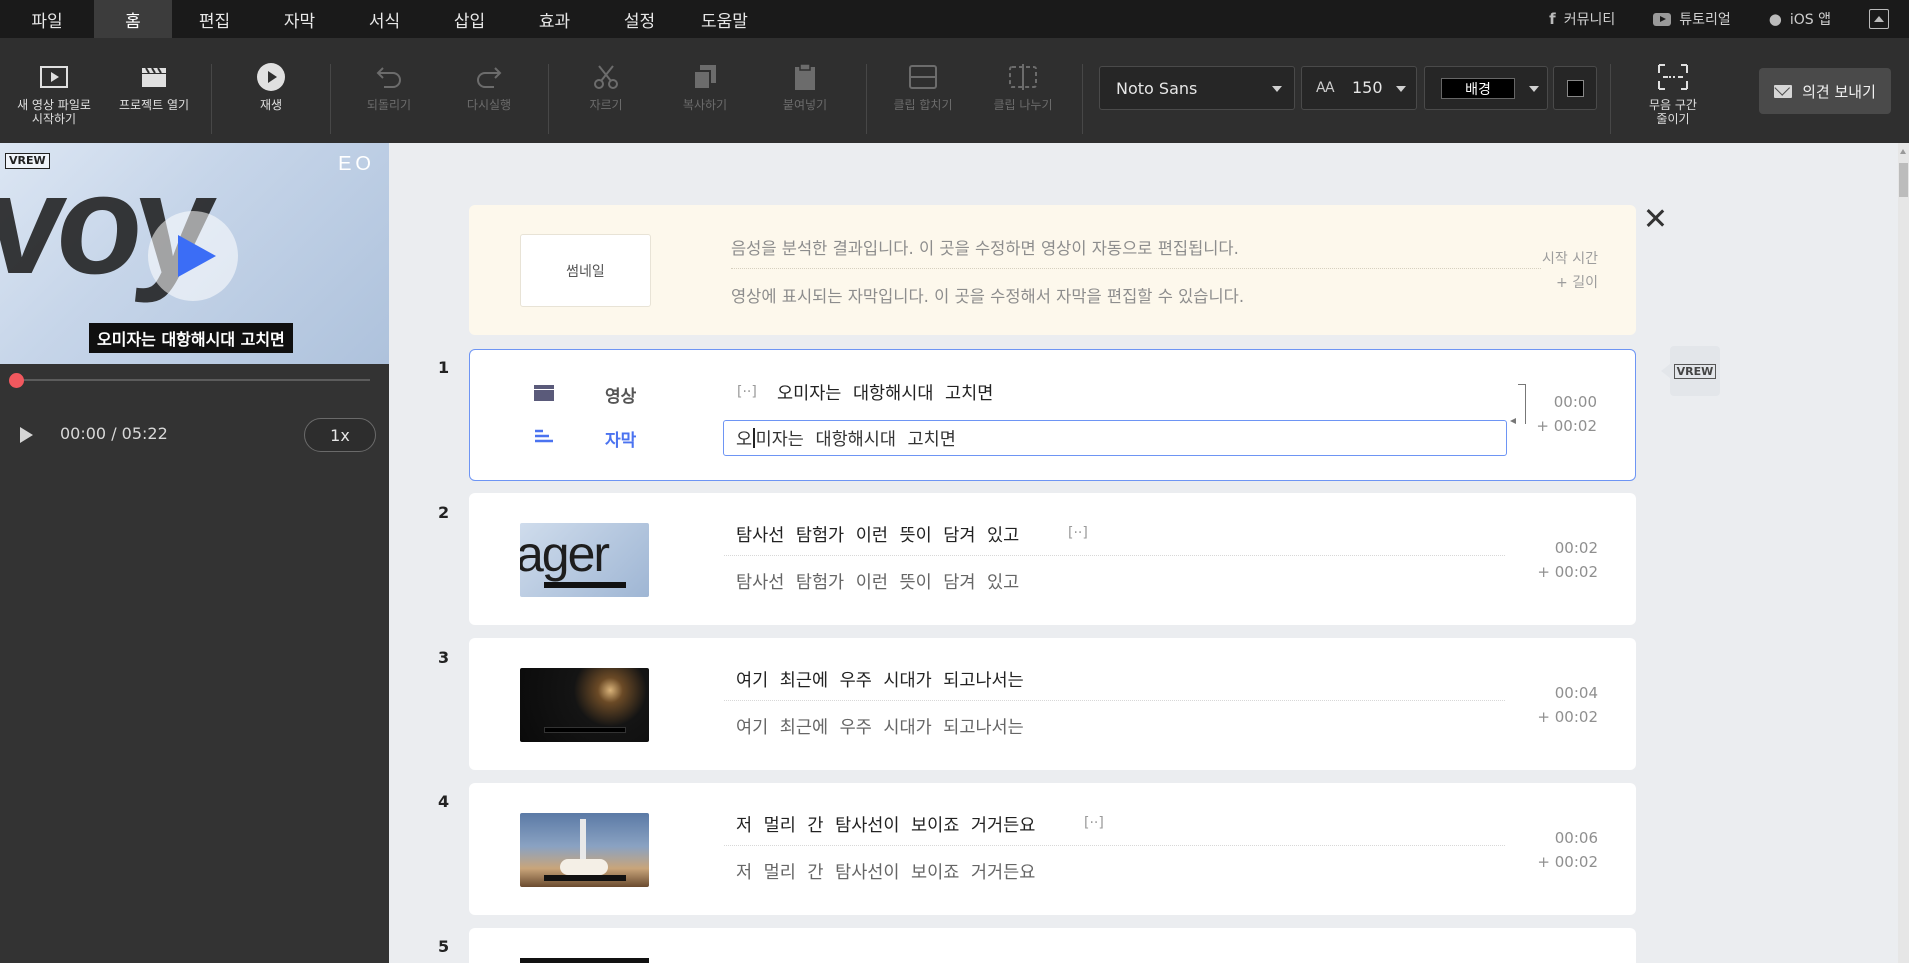 This screenshot has width=1909, height=963. Describe the element at coordinates (1114, 555) in the screenshot. I see `line-divider` at that location.